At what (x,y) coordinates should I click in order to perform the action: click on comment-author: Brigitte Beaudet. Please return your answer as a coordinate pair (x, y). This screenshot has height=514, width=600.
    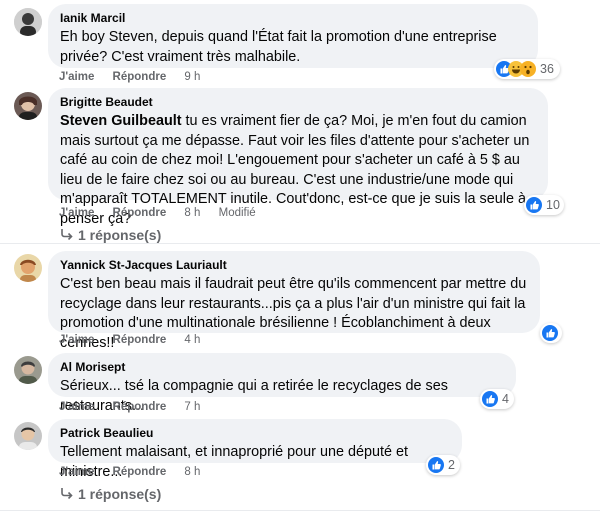
    Looking at the image, I should click on (298, 102).